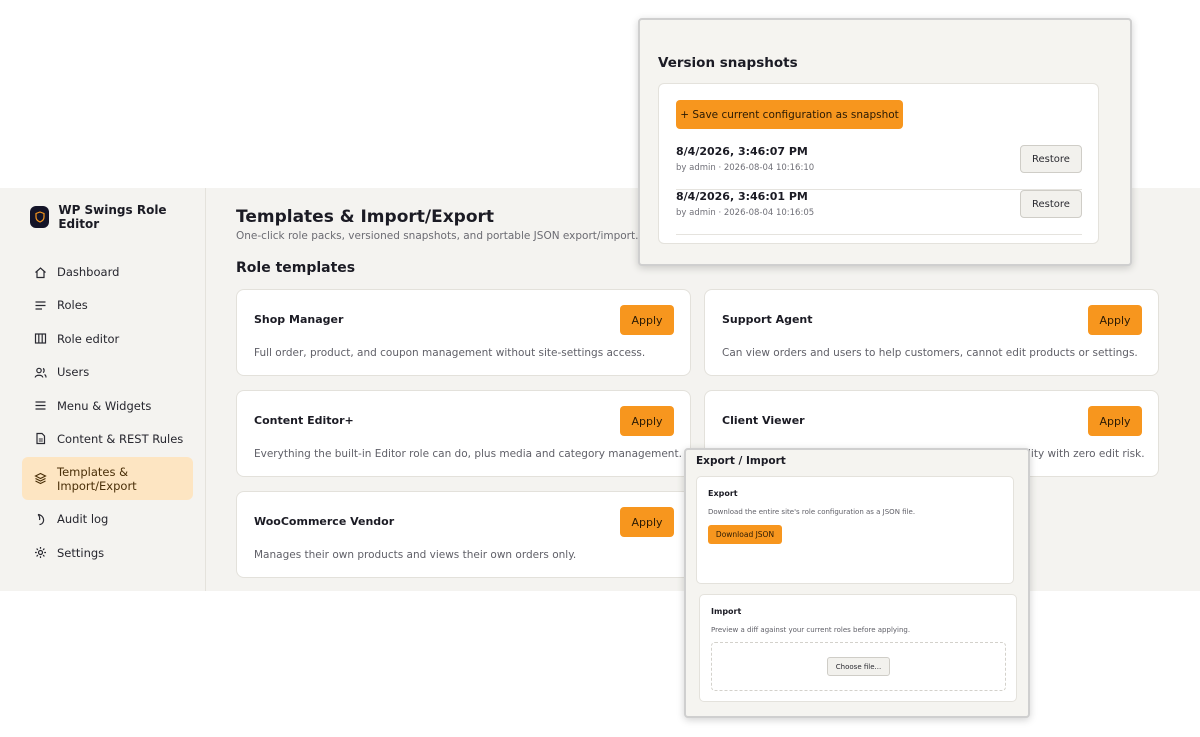 The height and width of the screenshot is (737, 1200). Describe the element at coordinates (745, 213) in the screenshot. I see `snapshot-meta: by admin · 2026-08-04 10:16:05` at that location.